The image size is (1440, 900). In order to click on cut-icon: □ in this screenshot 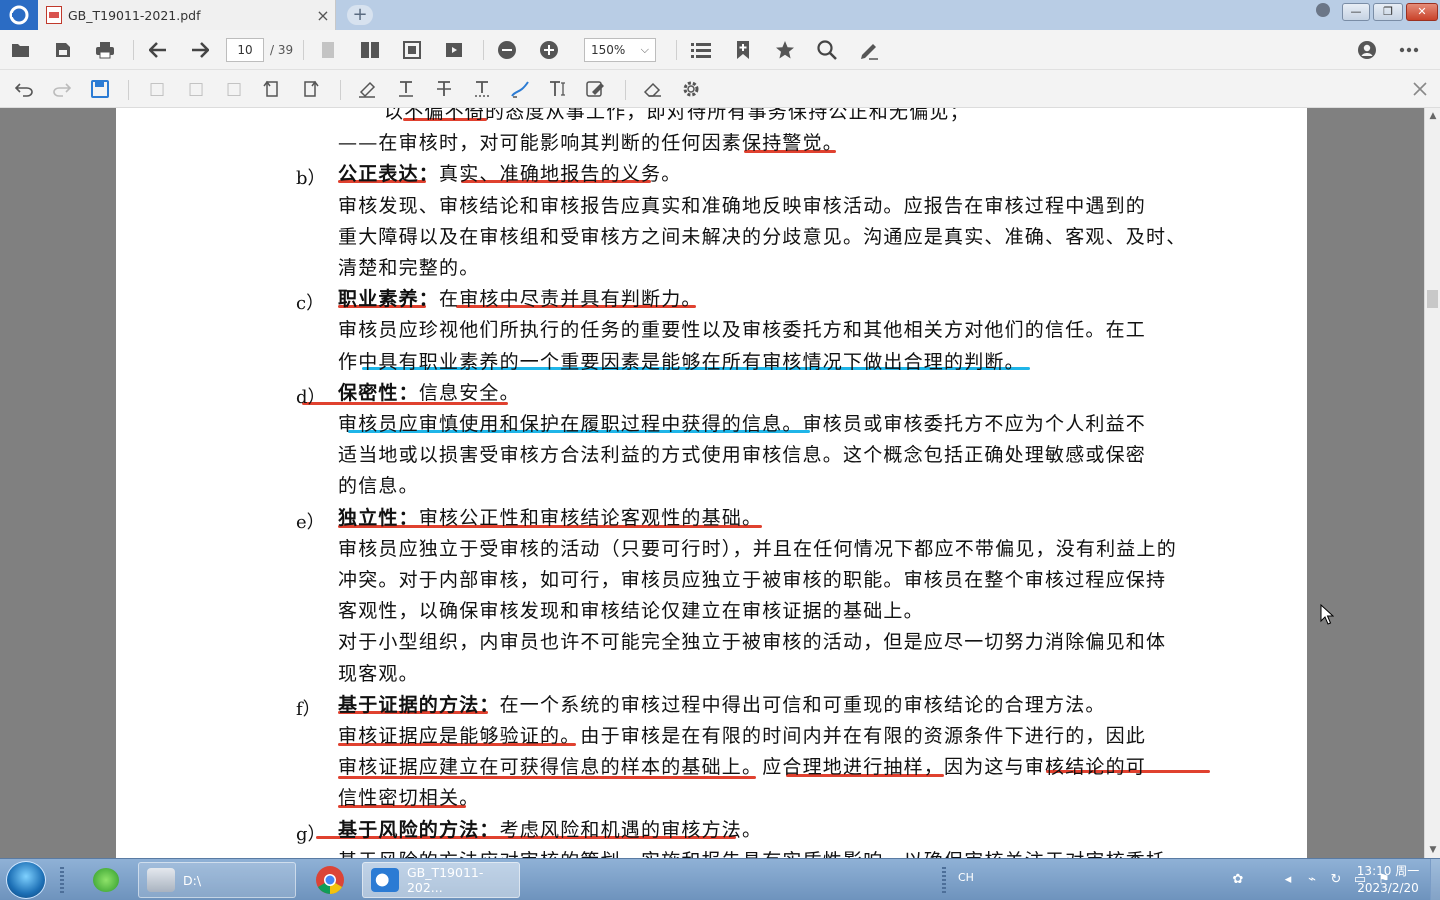, I will do `click(196, 89)`.